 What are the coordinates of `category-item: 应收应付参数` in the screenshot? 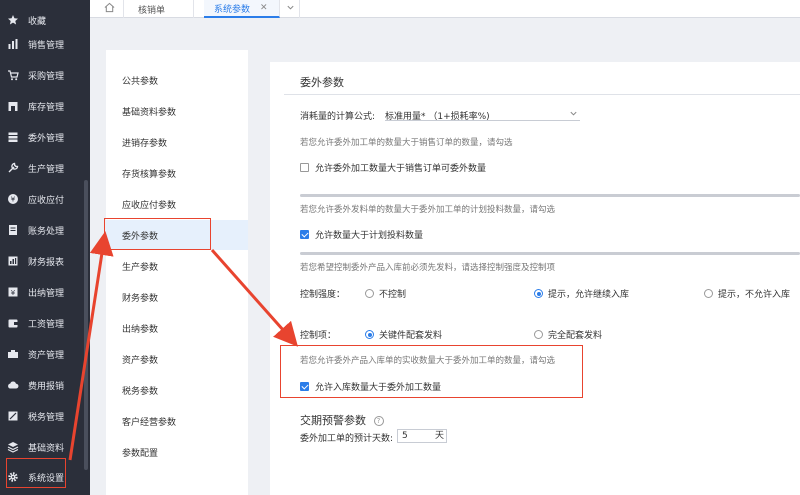 It's located at (177, 204).